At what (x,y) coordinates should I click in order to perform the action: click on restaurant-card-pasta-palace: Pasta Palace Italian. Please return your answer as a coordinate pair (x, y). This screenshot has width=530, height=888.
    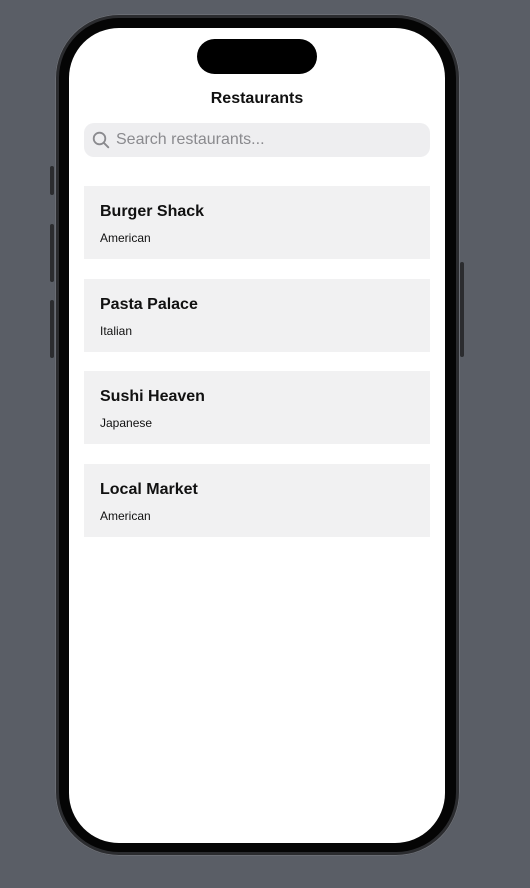
    Looking at the image, I should click on (257, 315).